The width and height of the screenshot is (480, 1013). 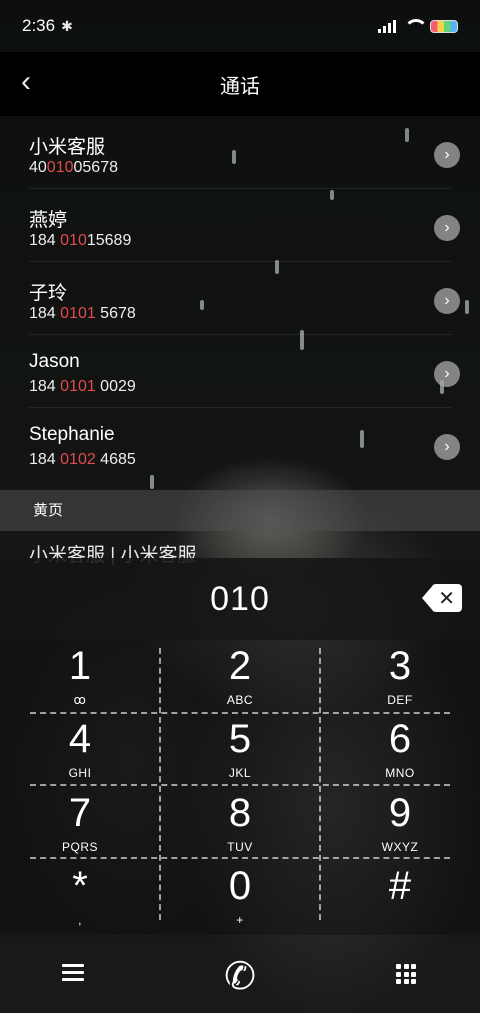 I want to click on list-item: 子玲 184 0101 5678 ›, so click(x=240, y=298).